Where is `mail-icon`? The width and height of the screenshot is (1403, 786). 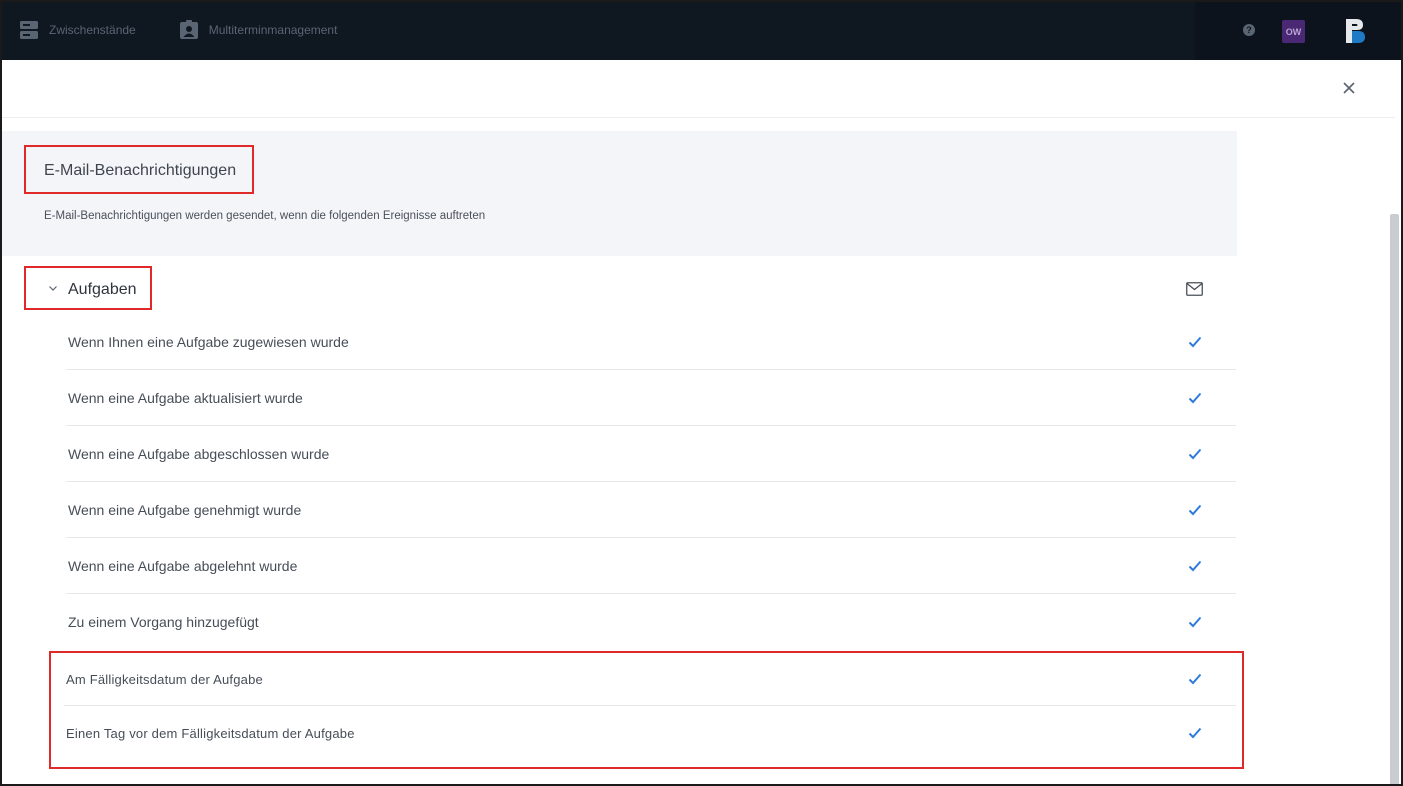
mail-icon is located at coordinates (1194, 289).